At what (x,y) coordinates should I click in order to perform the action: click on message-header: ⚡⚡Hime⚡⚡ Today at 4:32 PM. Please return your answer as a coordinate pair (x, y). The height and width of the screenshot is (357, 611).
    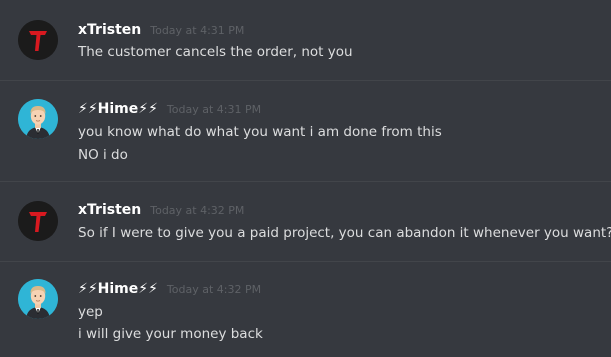
    Looking at the image, I should click on (169, 289).